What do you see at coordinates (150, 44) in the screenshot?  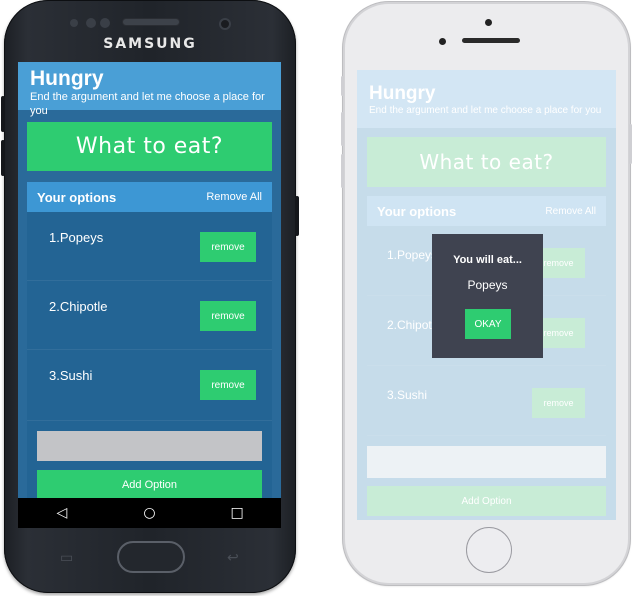 I see `brand-logo: SAMSUNG` at bounding box center [150, 44].